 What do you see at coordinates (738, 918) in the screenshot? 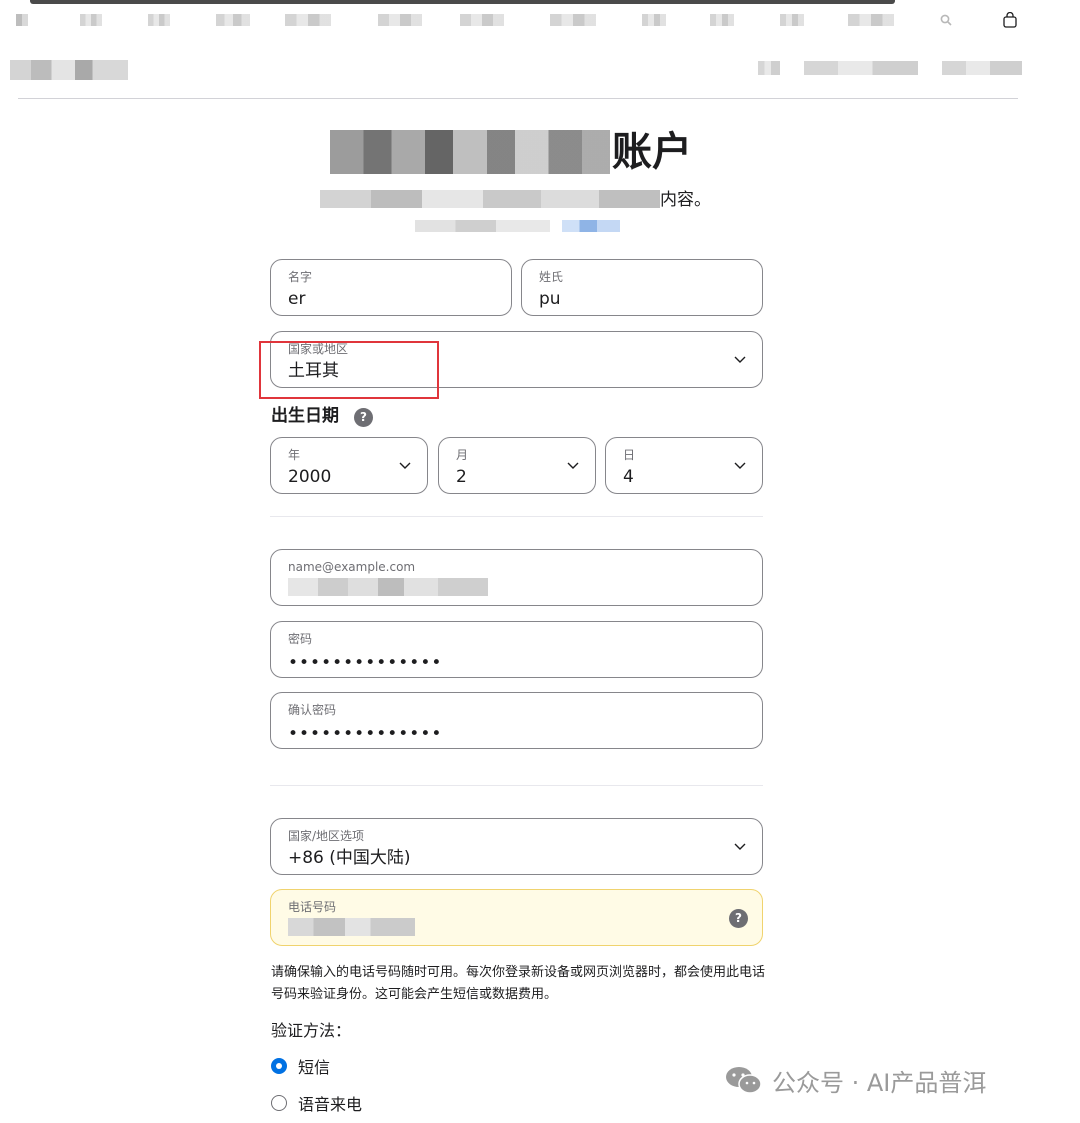
I see `phone-help-icon: ?` at bounding box center [738, 918].